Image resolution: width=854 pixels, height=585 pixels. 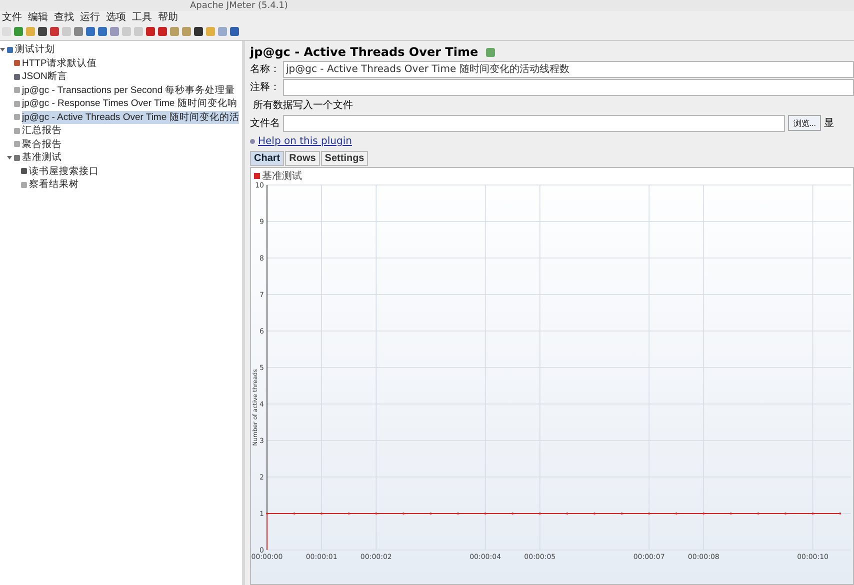 What do you see at coordinates (45, 77) in the screenshot?
I see `tree-item: JSON断言` at bounding box center [45, 77].